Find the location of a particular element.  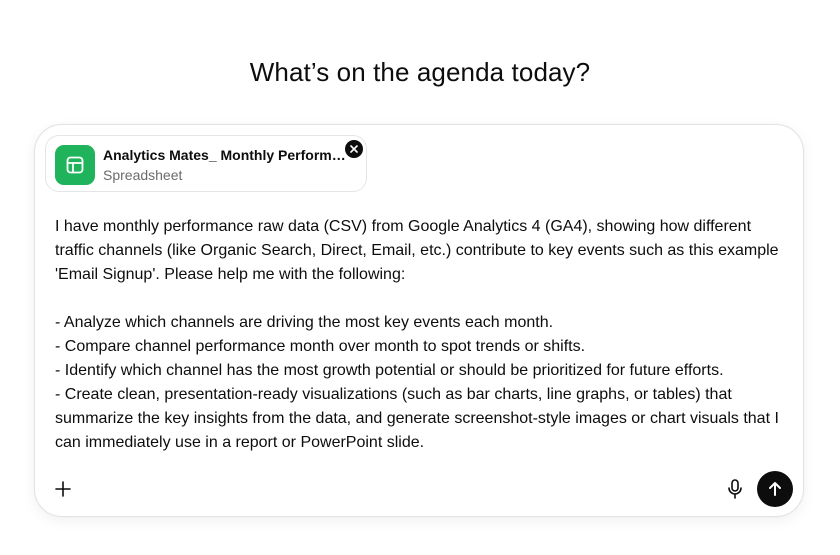

send-button is located at coordinates (775, 489).